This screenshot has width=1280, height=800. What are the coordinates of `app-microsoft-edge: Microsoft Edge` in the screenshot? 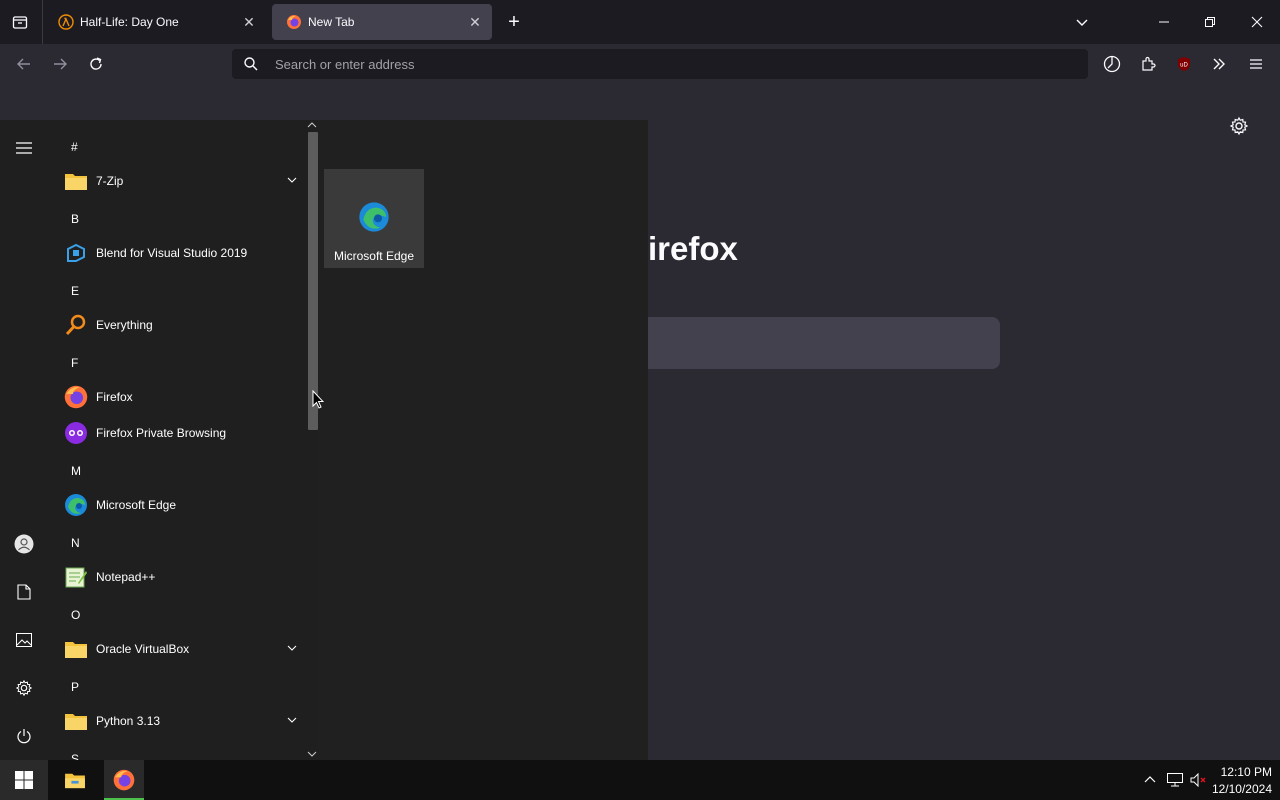 It's located at (177, 505).